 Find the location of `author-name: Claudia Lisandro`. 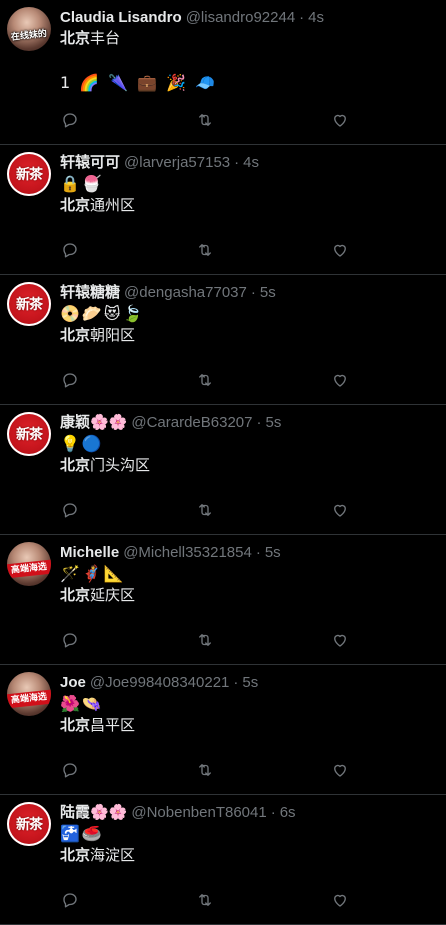

author-name: Claudia Lisandro is located at coordinates (121, 18).